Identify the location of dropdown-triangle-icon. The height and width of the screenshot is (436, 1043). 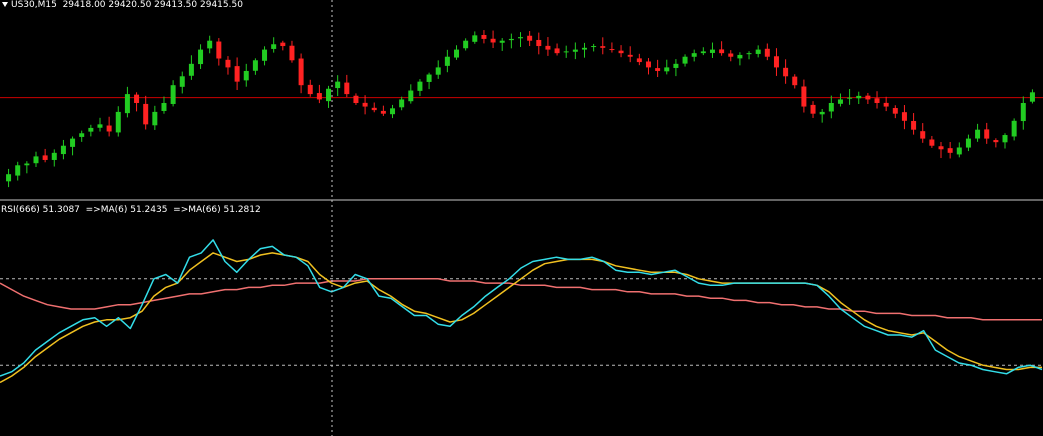
(5, 4).